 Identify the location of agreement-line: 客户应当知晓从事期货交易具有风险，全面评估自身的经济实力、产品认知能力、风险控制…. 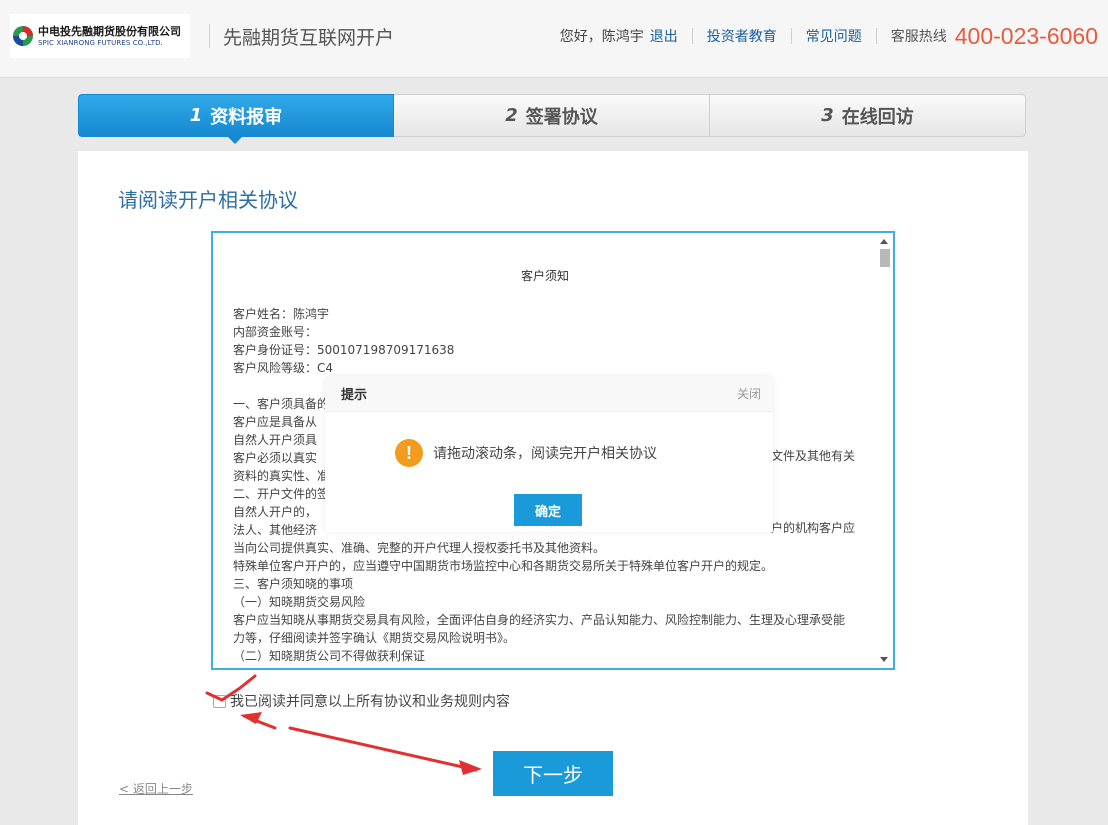
(539, 620).